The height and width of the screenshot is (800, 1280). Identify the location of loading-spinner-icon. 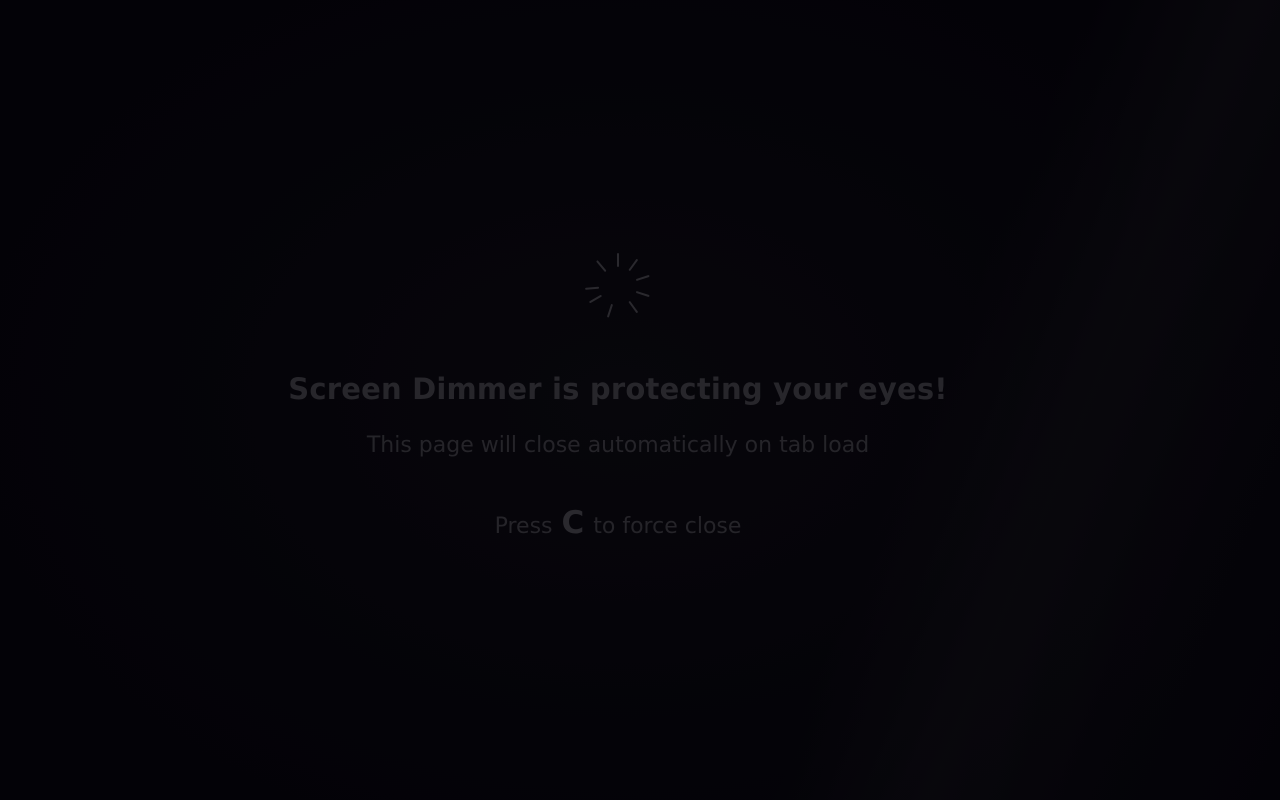
(618, 286).